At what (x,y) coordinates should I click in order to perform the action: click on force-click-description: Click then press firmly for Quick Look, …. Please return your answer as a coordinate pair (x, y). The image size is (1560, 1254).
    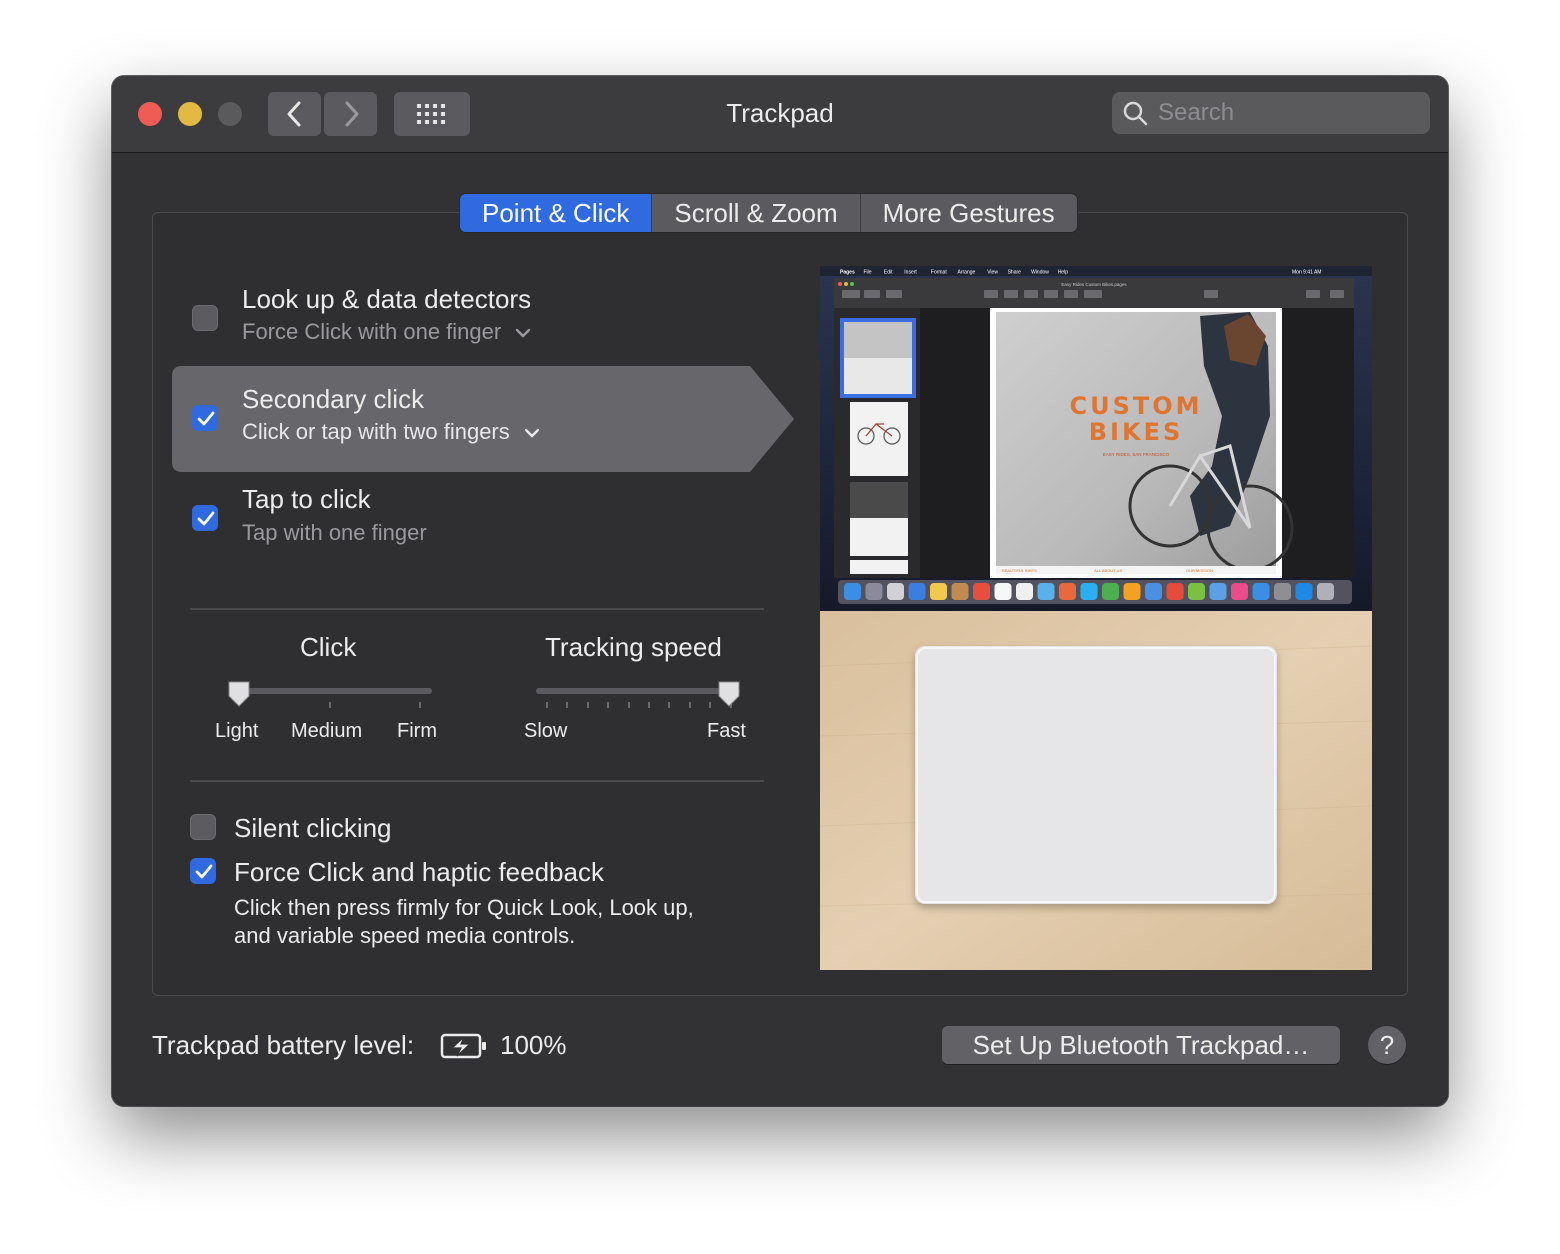
    Looking at the image, I should click on (464, 922).